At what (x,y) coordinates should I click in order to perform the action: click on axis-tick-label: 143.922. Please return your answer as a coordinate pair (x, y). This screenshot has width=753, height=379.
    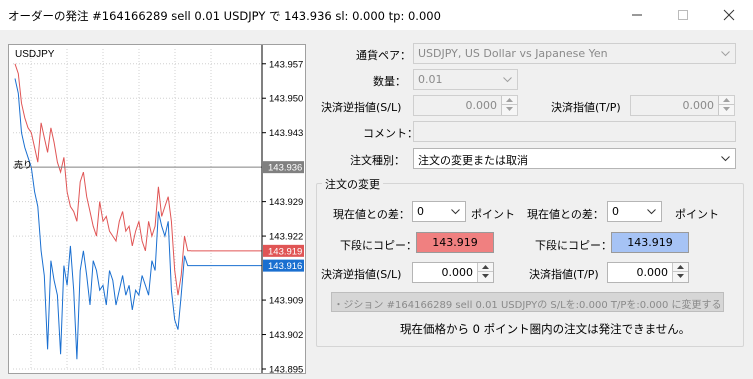
    Looking at the image, I should click on (286, 237).